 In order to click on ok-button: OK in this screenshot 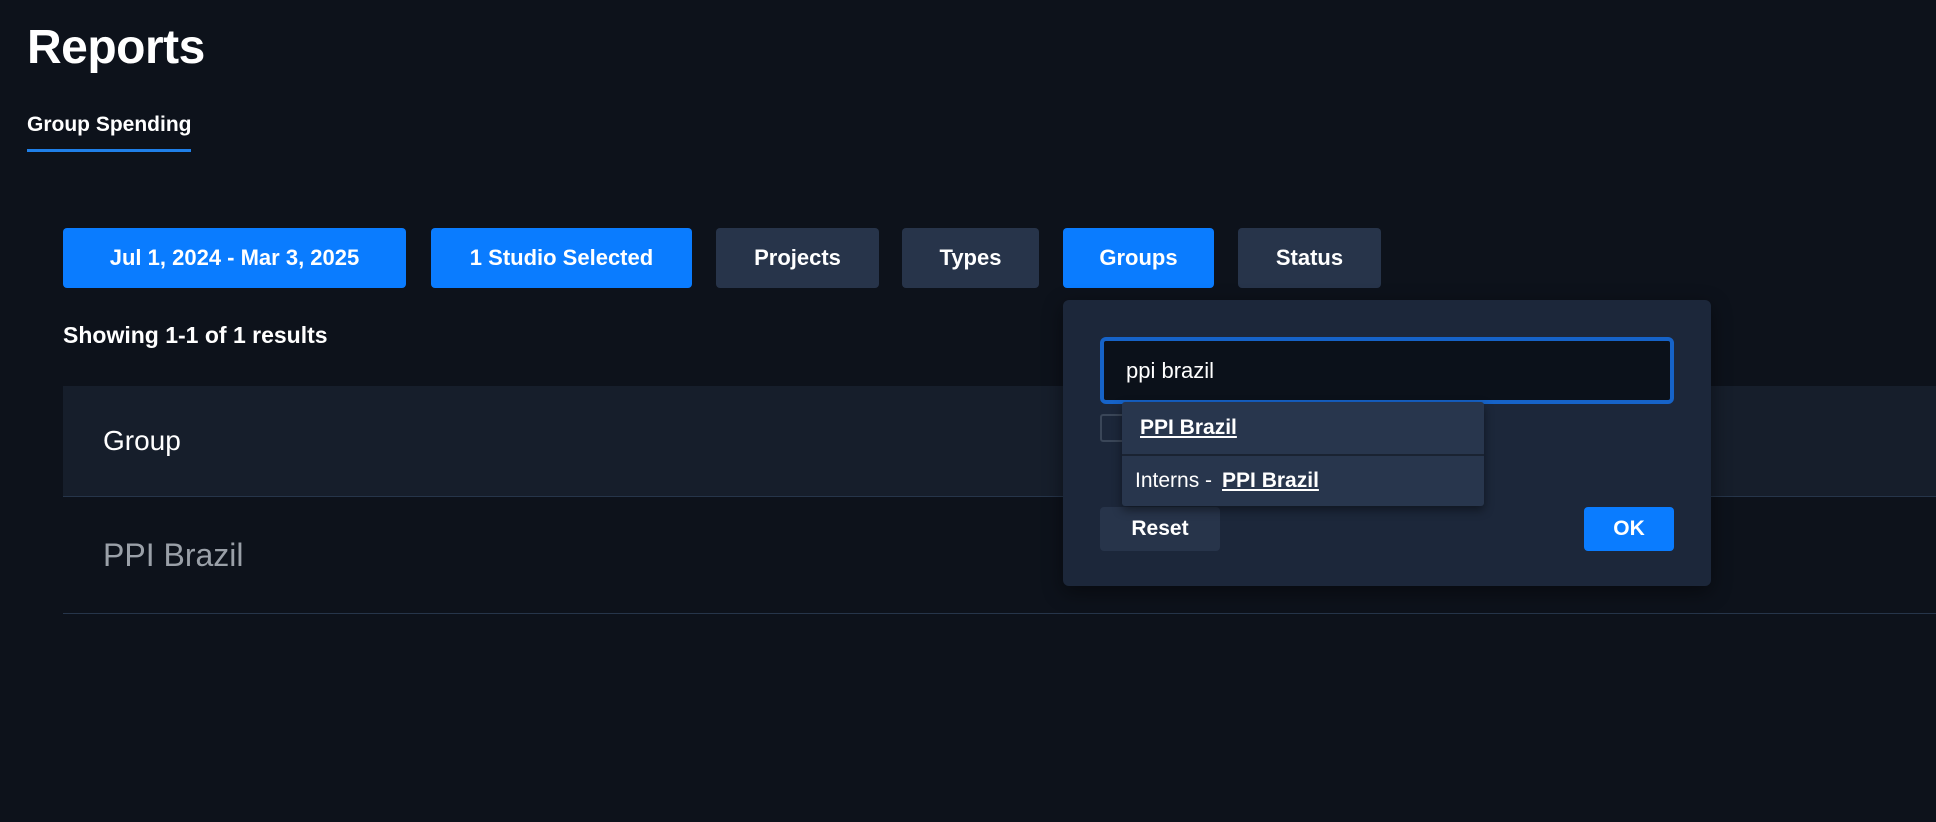, I will do `click(1629, 529)`.